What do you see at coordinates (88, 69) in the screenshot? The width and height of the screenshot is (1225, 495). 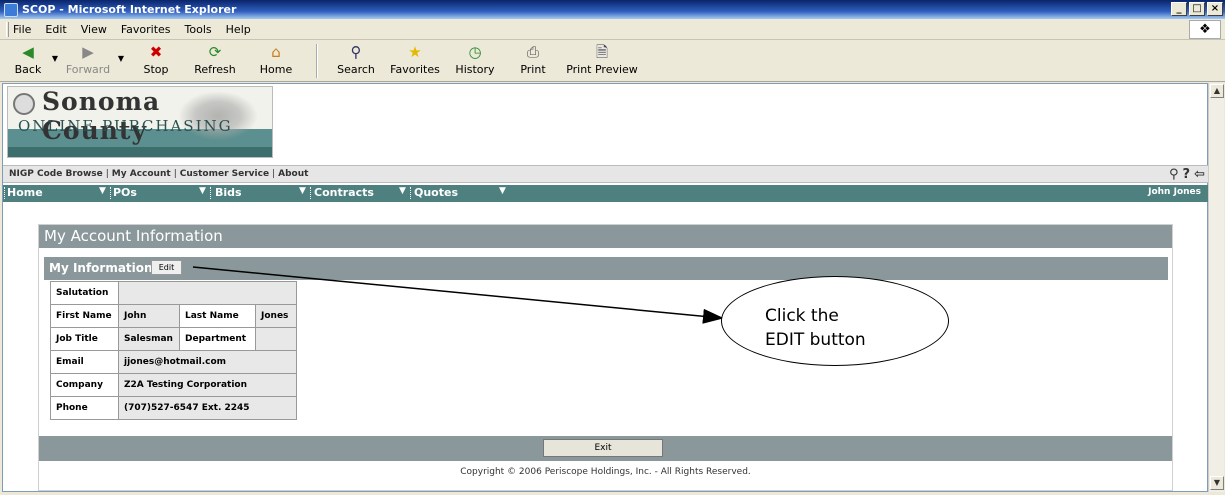 I see `forward-label: Forward` at bounding box center [88, 69].